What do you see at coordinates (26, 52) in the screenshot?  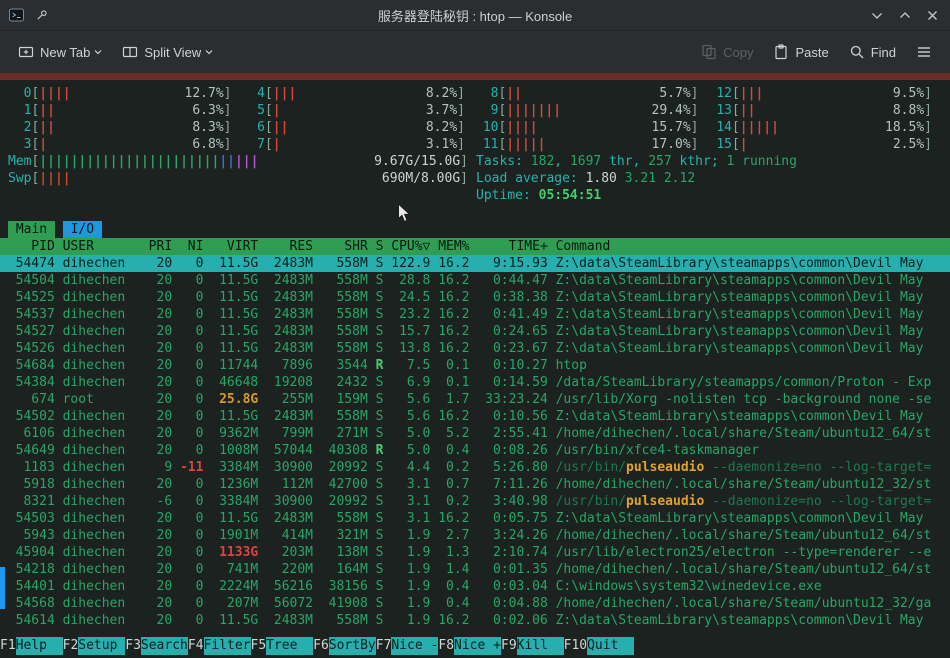 I see `new-tab-icon` at bounding box center [26, 52].